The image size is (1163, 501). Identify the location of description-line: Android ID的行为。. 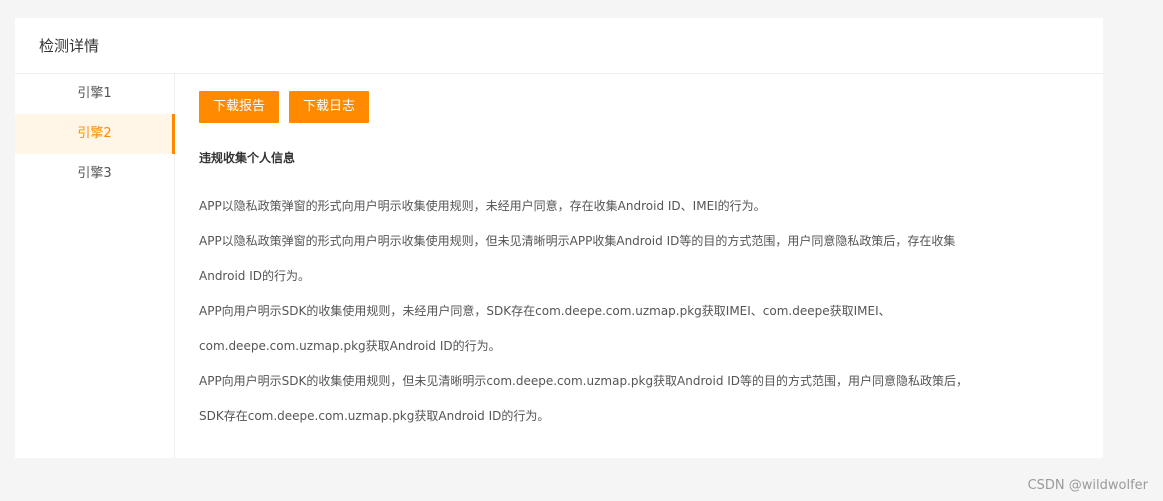
(254, 276).